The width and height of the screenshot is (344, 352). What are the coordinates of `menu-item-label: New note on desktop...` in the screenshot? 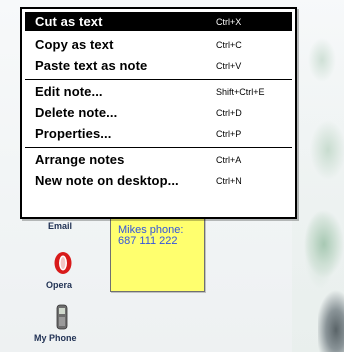 It's located at (107, 180).